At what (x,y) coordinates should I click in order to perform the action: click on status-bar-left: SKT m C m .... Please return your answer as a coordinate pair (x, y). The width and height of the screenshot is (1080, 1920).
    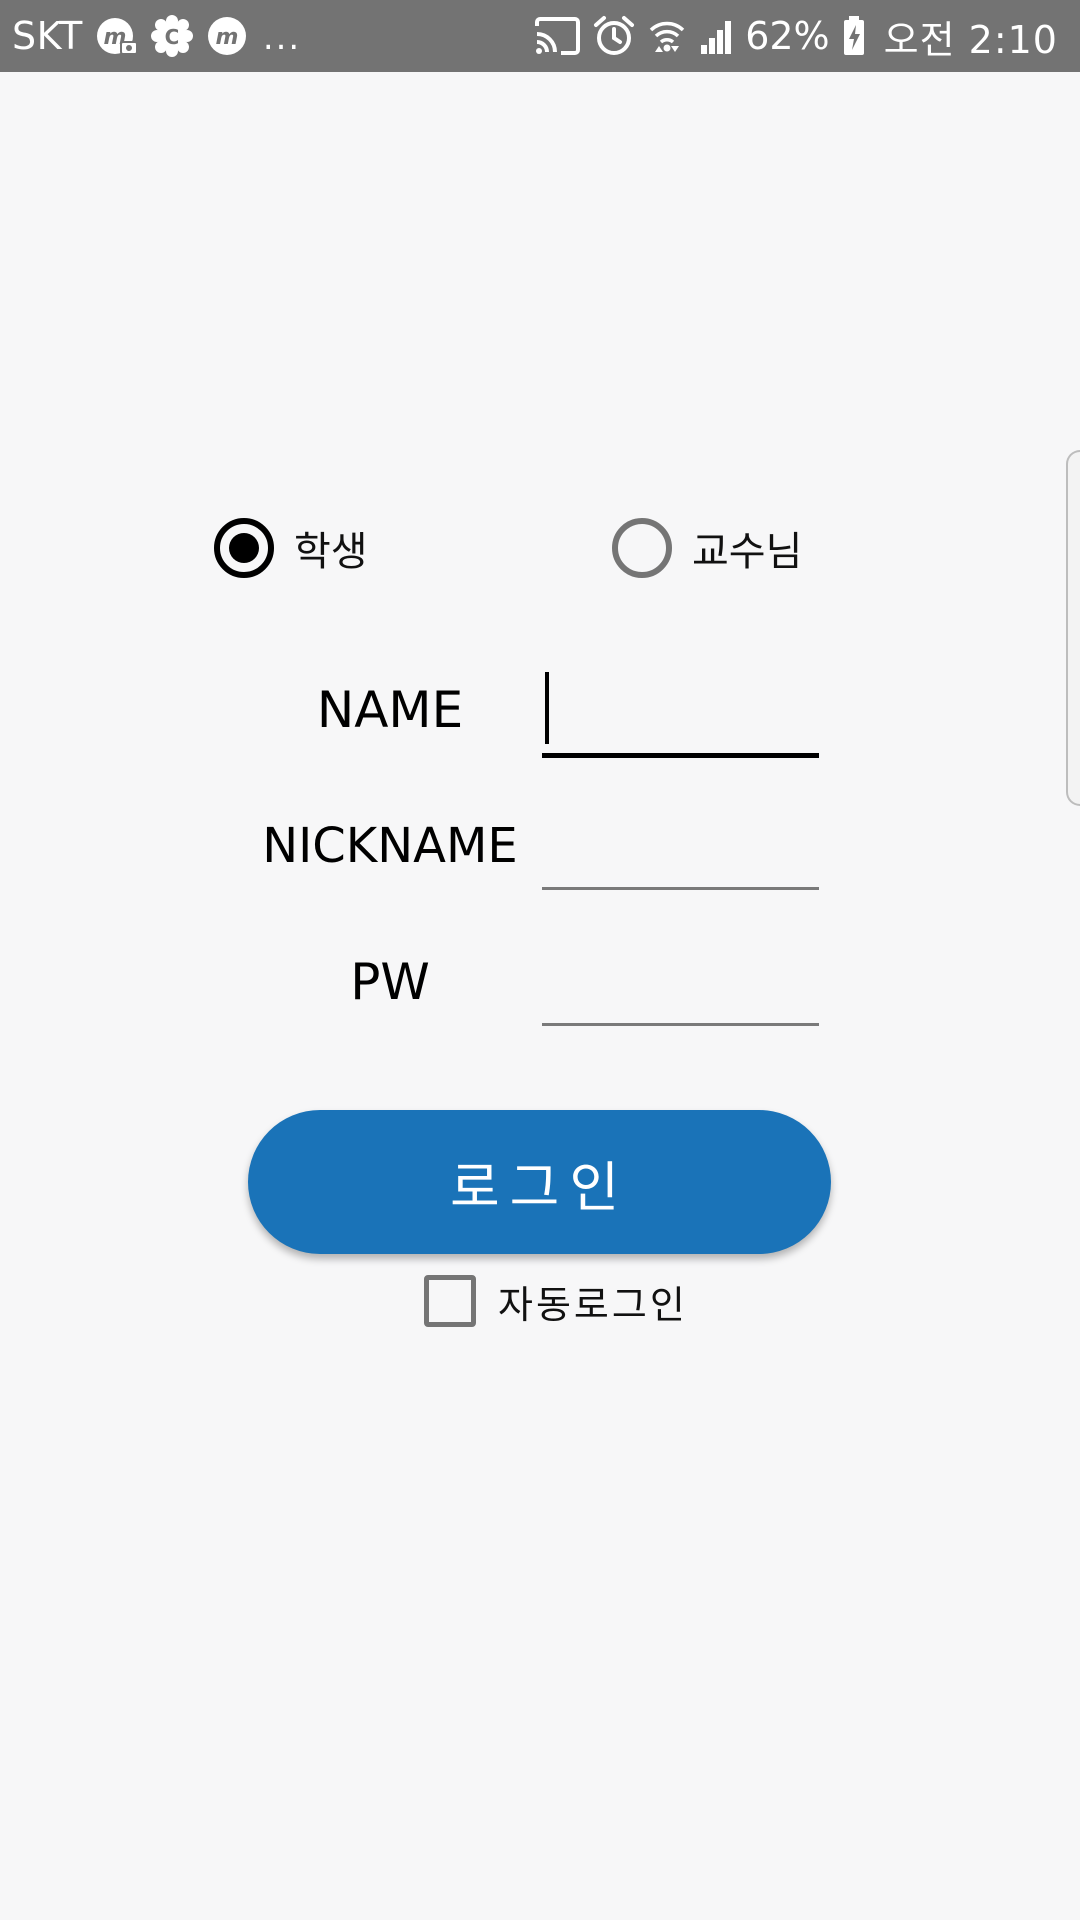
    Looking at the image, I should click on (156, 36).